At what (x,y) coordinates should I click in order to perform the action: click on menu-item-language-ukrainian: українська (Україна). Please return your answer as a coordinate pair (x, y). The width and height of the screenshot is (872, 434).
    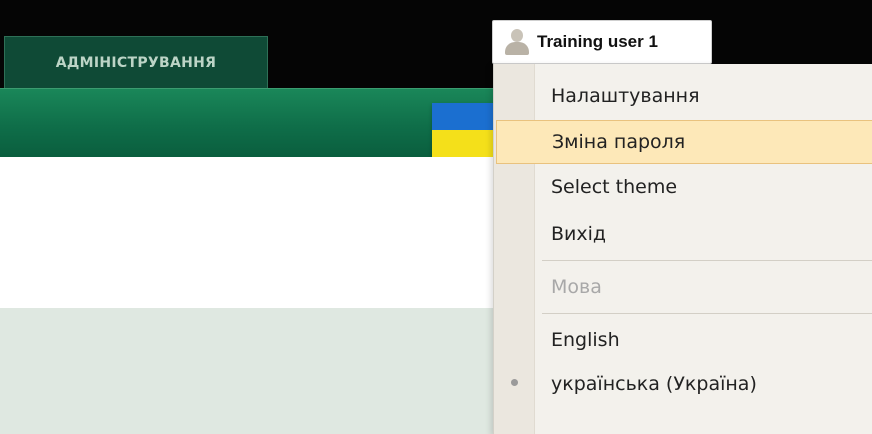
    Looking at the image, I should click on (703, 384).